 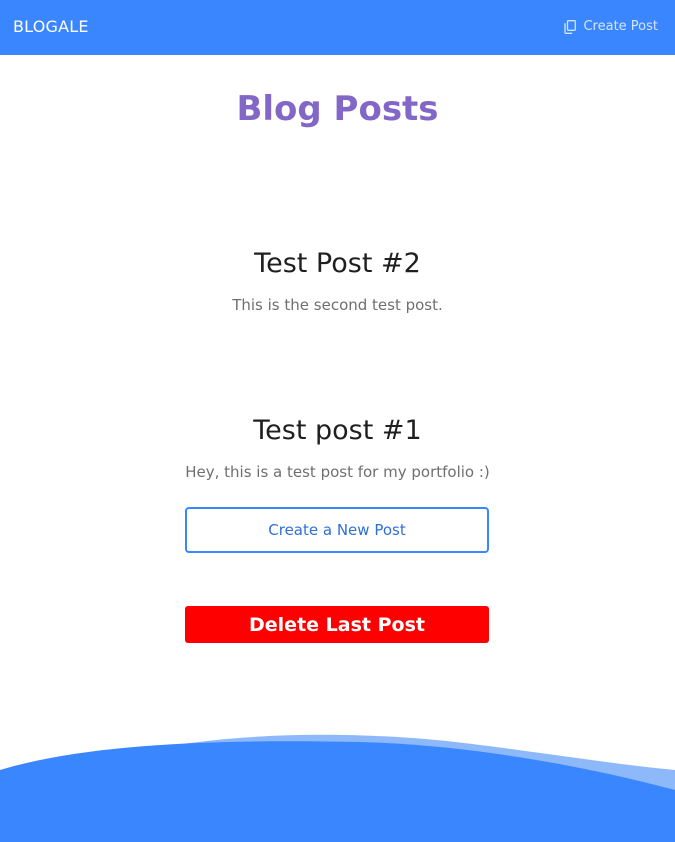 I want to click on footer-wave-decoration, so click(x=337, y=788).